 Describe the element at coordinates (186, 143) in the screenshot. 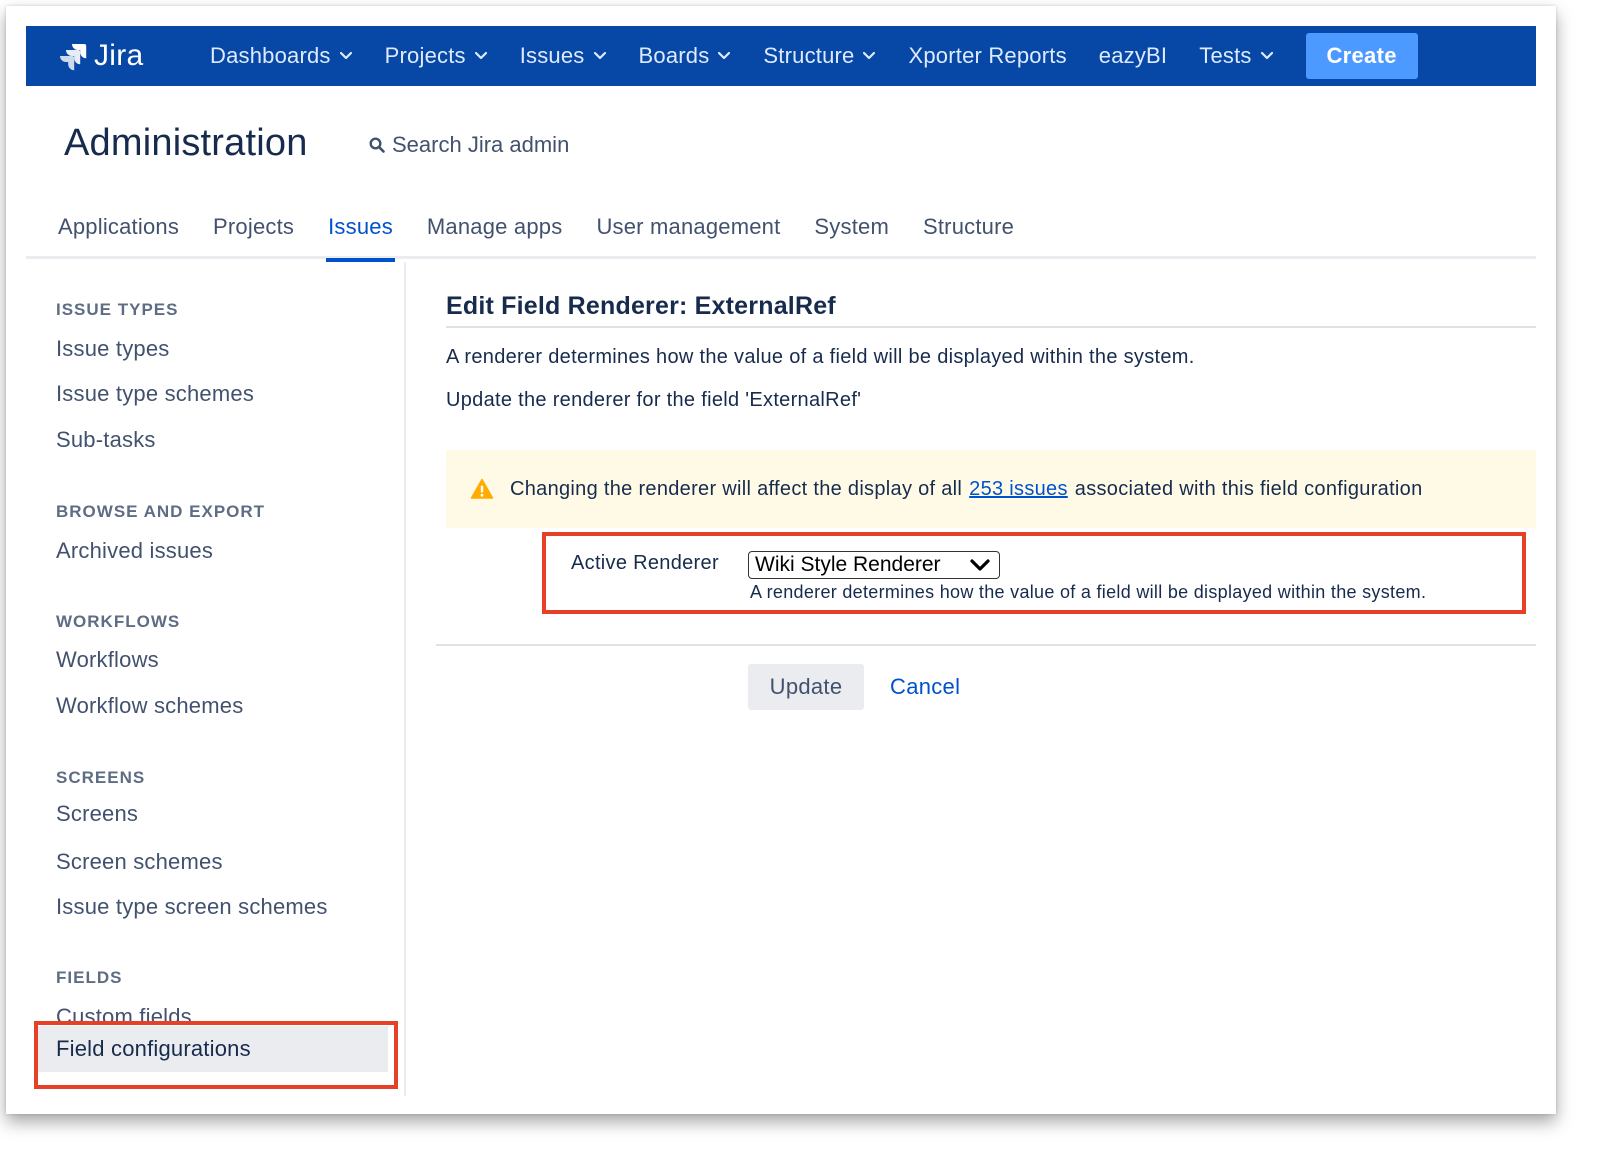

I see `page-title: Administration` at that location.